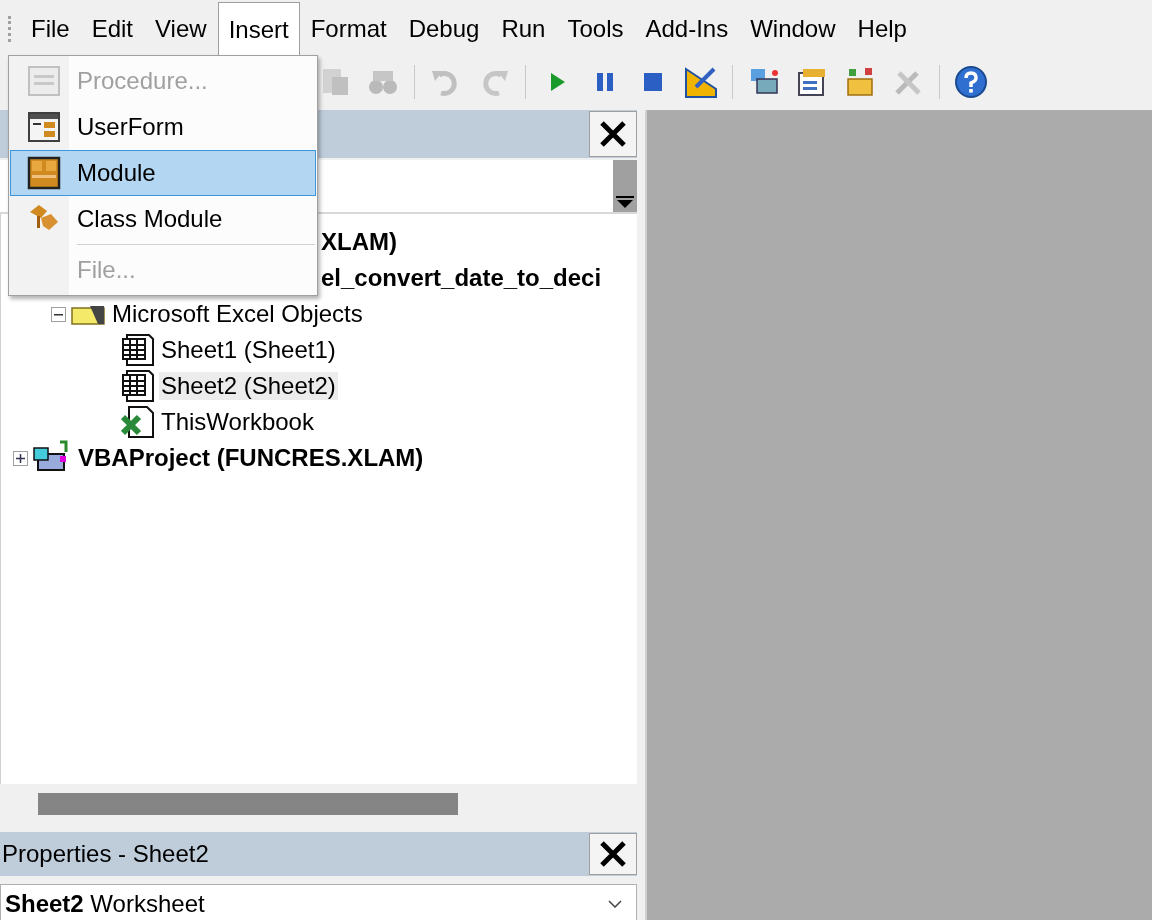 The image size is (1152, 920). Describe the element at coordinates (237, 314) in the screenshot. I see `tree-item: Microsoft Excel Objects` at that location.